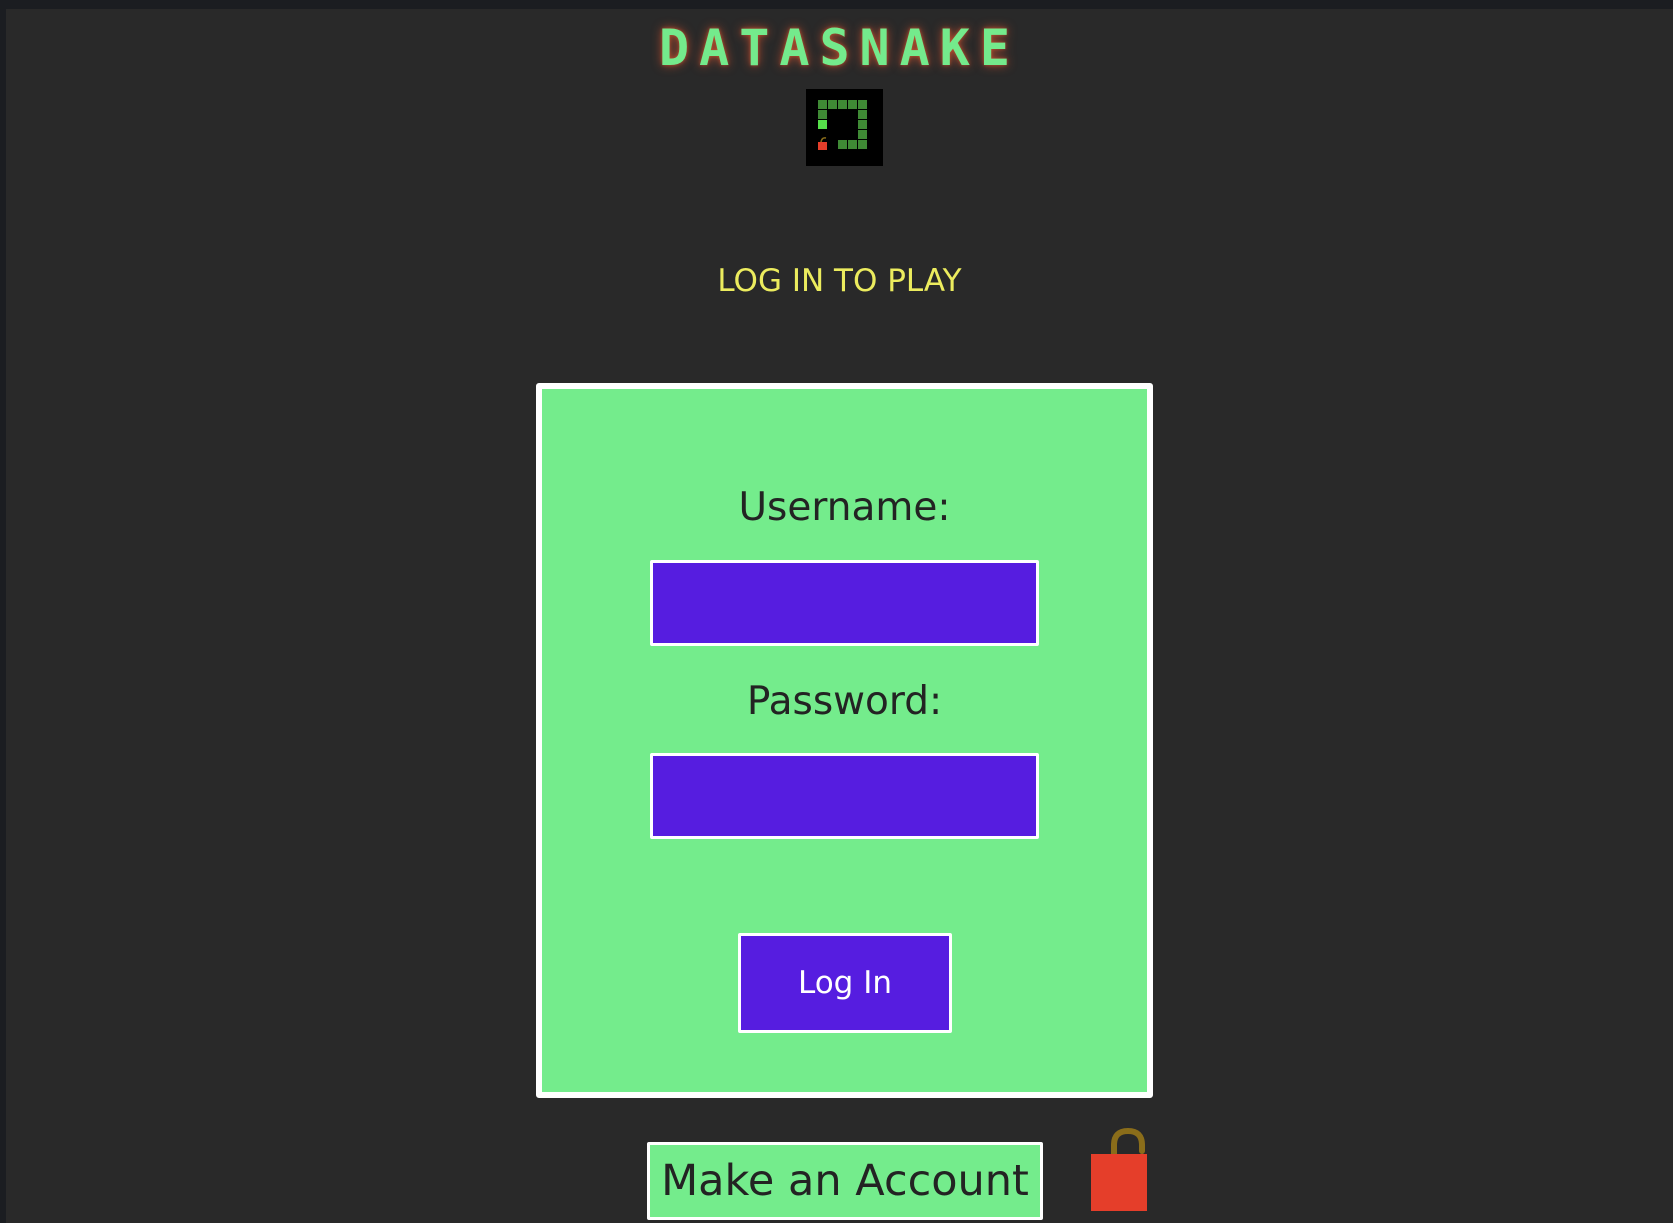  What do you see at coordinates (844, 603) in the screenshot?
I see `username-input` at bounding box center [844, 603].